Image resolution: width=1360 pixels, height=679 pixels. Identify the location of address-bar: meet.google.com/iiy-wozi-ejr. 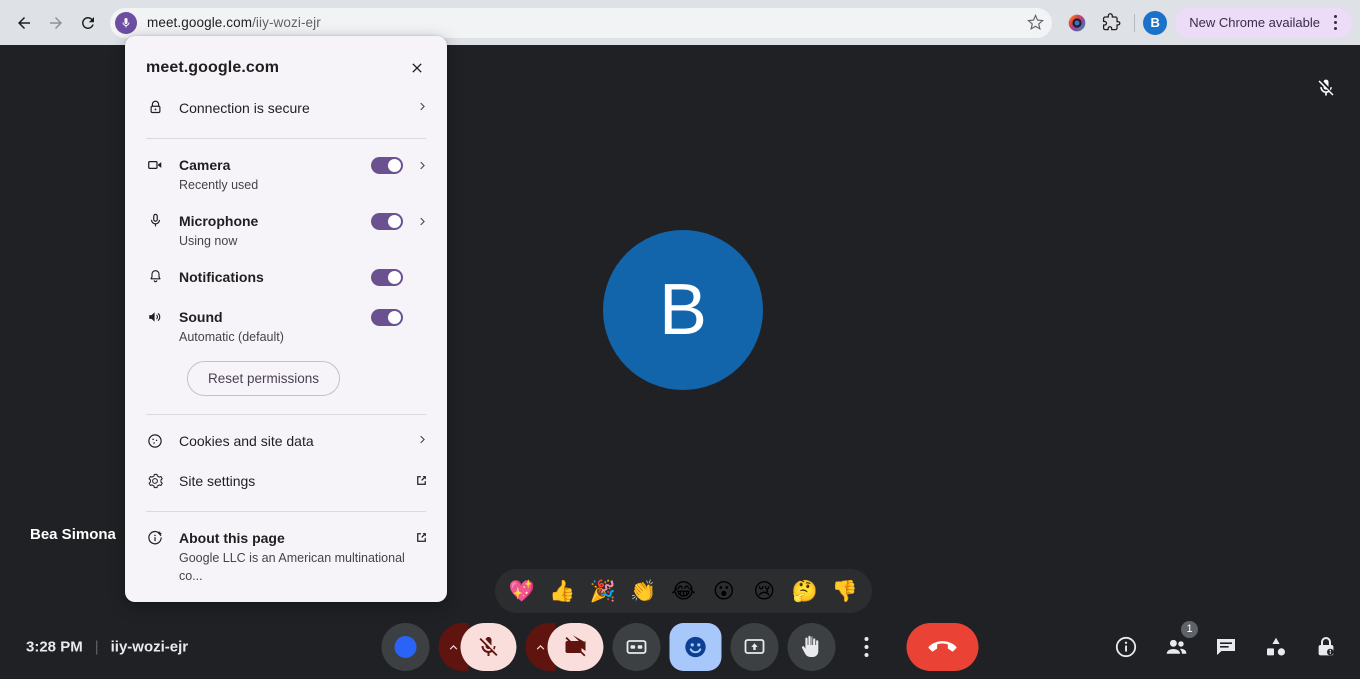
(581, 22).